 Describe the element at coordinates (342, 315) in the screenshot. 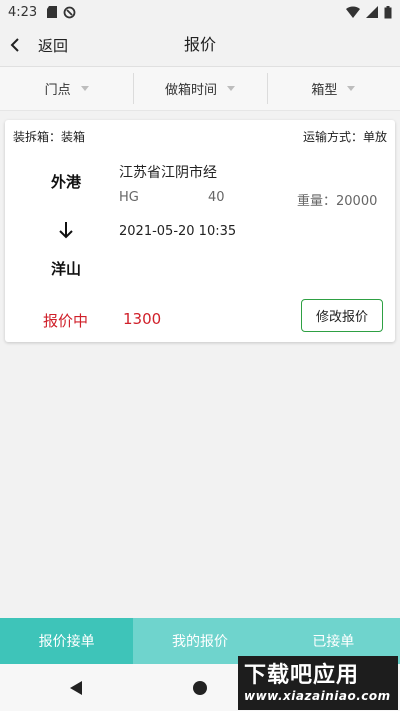

I see `edit-quote-button: 修改报价` at that location.